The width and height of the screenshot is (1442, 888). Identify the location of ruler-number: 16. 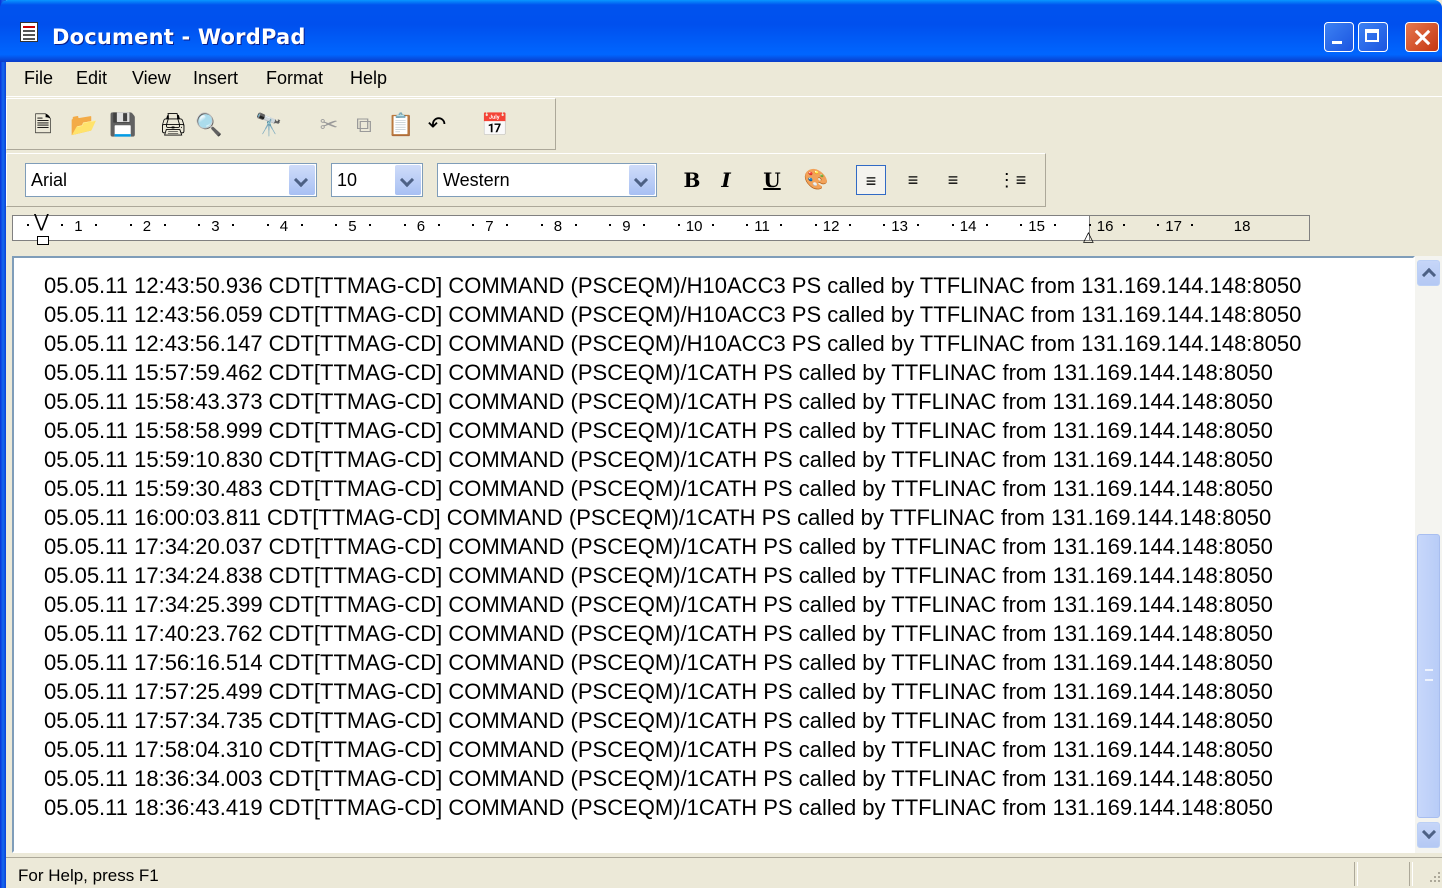
(1105, 226).